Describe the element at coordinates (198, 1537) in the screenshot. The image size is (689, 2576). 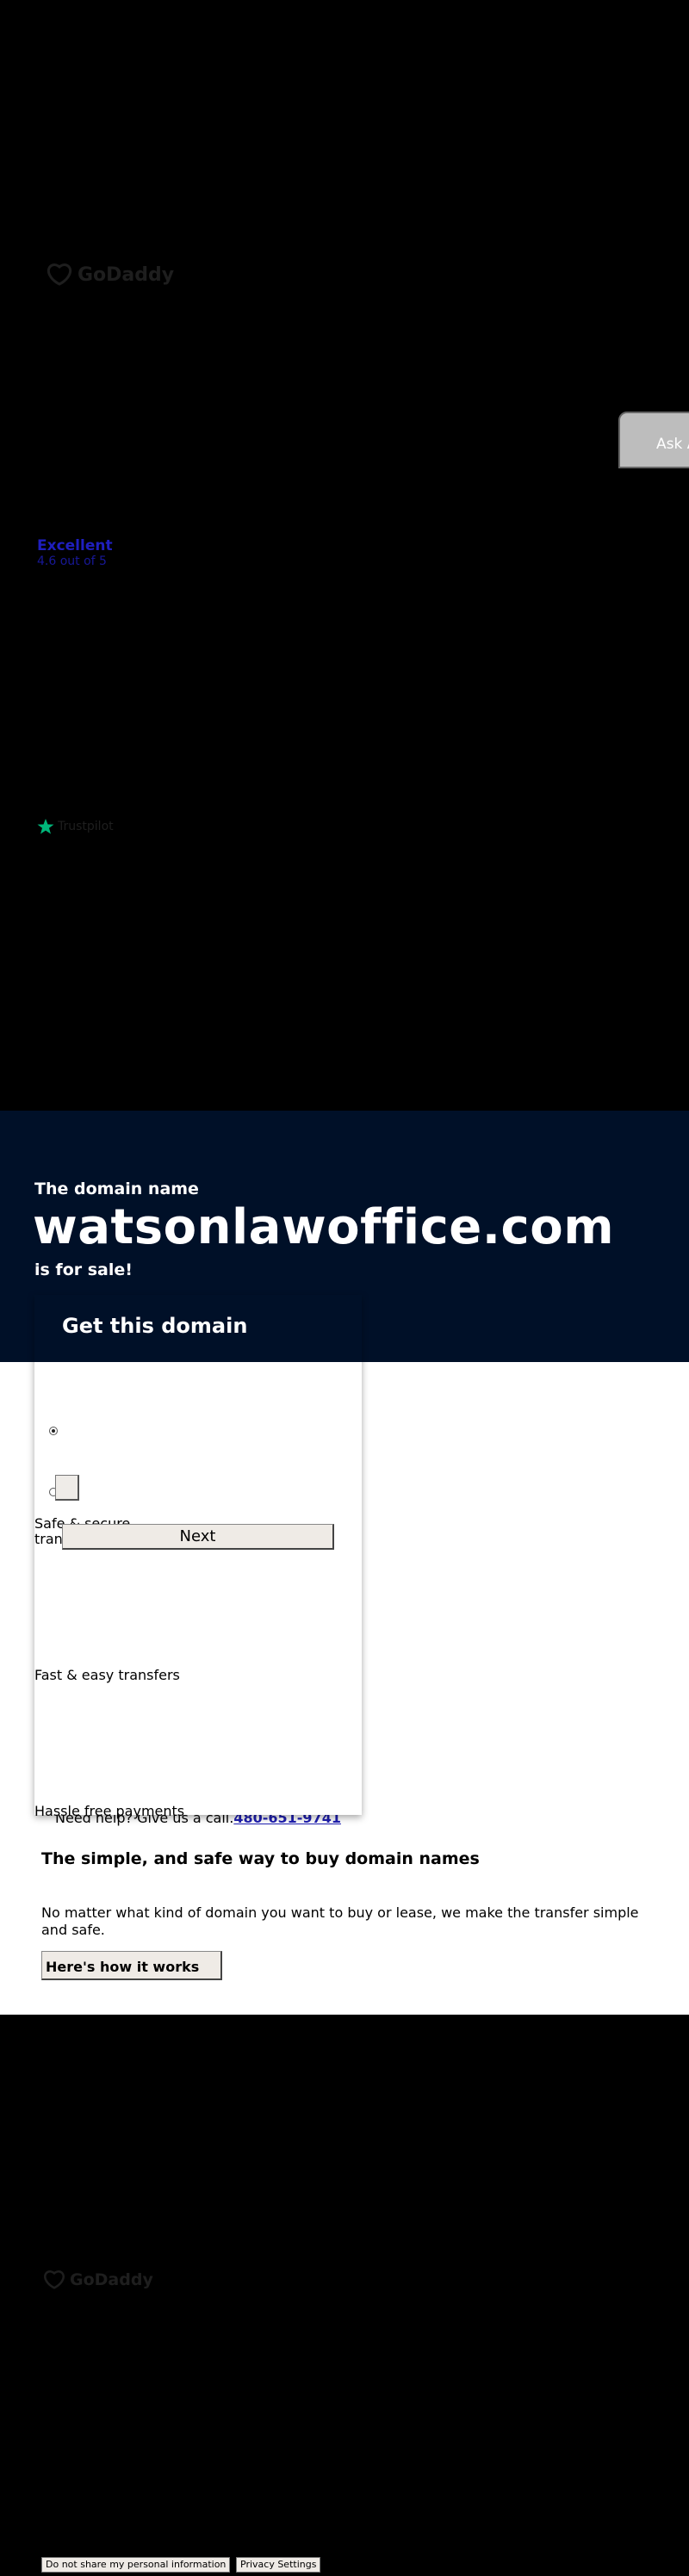
I see `next-button: Next` at that location.